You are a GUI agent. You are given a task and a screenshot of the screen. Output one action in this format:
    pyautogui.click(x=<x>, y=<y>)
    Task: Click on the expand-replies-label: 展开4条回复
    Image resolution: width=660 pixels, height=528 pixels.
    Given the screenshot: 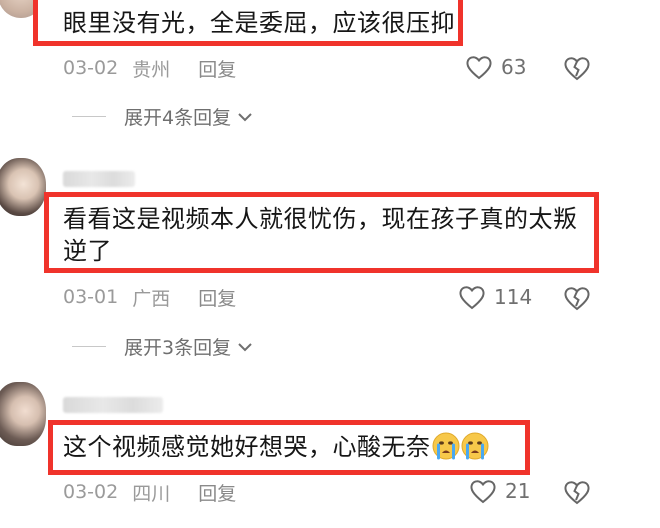 What is the action you would take?
    pyautogui.click(x=178, y=118)
    